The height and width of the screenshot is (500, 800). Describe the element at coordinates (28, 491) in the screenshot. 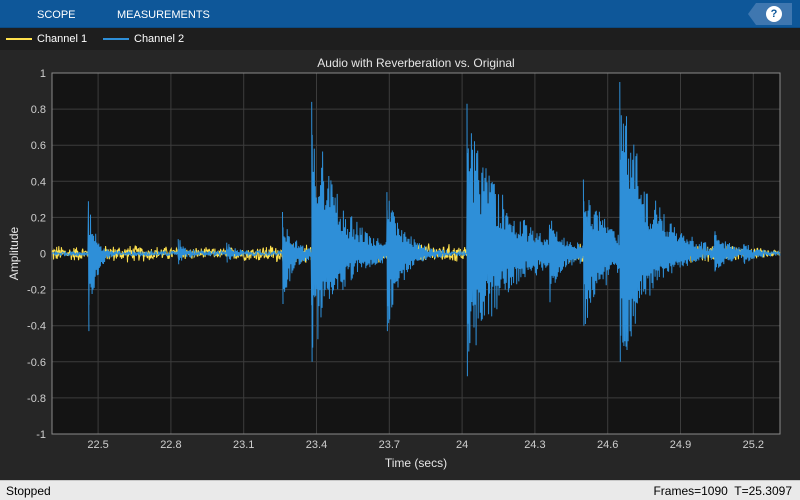

I see `status-state: Stopped` at that location.